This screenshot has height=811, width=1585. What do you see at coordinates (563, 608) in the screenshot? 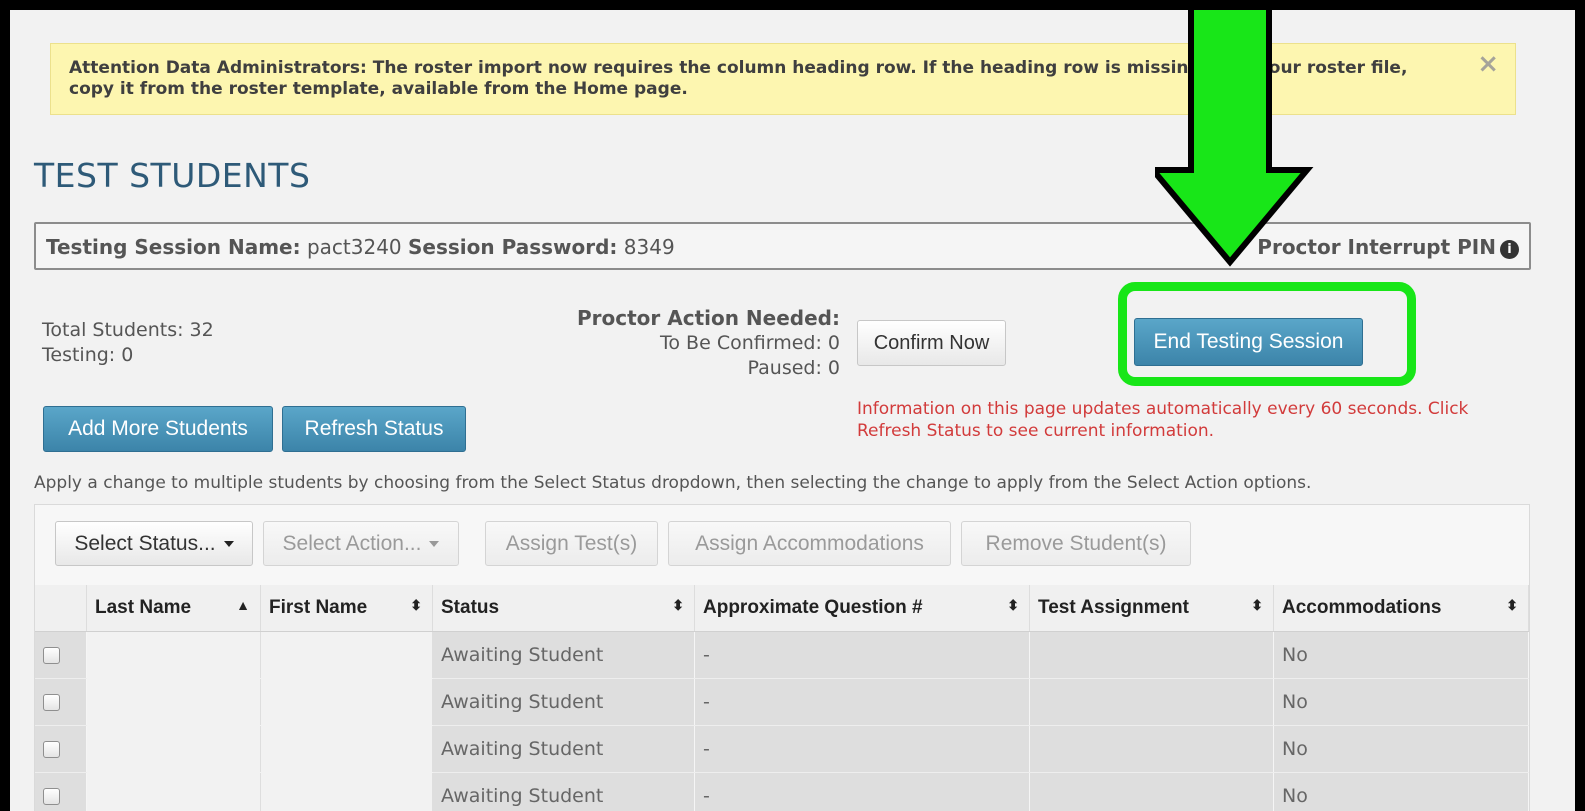
I see `column-header-status: Status ⬍` at bounding box center [563, 608].